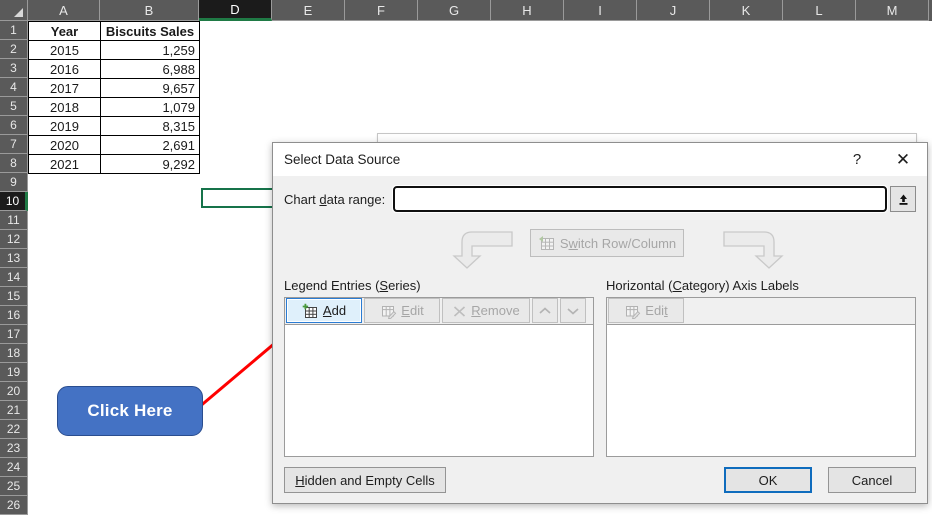 The image size is (932, 517). What do you see at coordinates (14, 429) in the screenshot?
I see `row-header-22: 22` at bounding box center [14, 429].